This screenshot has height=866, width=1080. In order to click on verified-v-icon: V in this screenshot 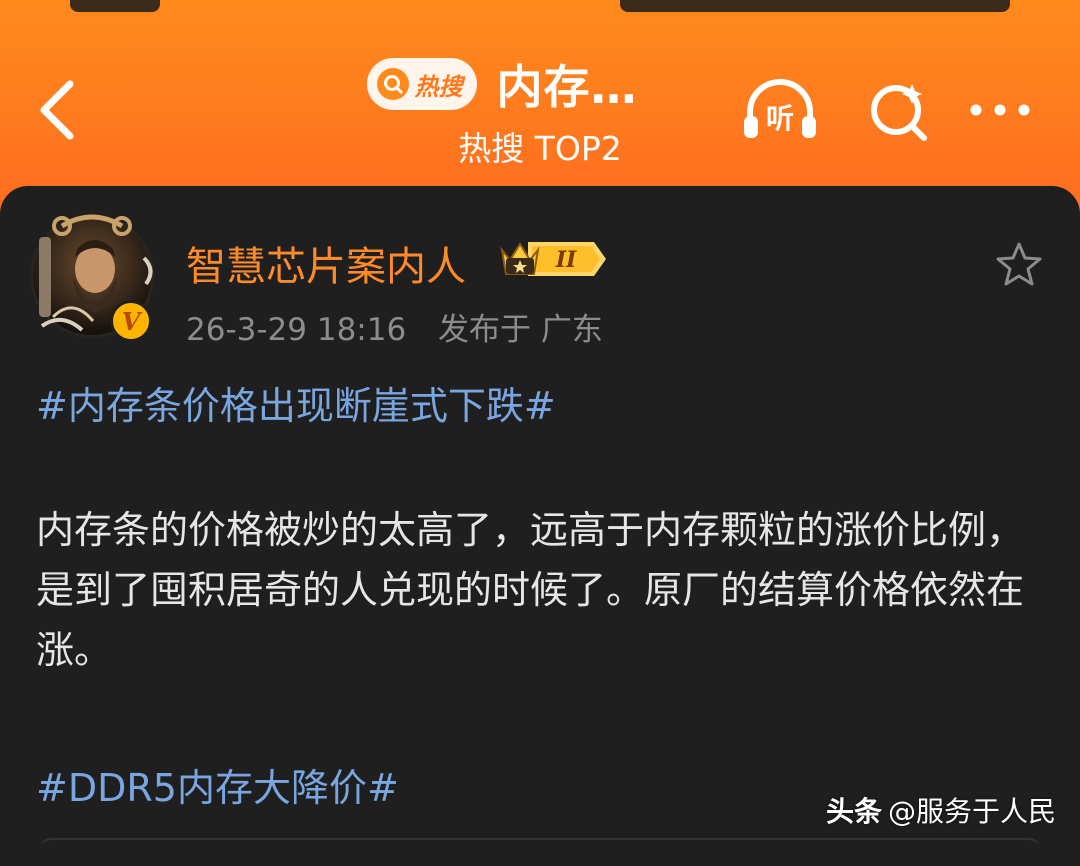, I will do `click(131, 321)`.